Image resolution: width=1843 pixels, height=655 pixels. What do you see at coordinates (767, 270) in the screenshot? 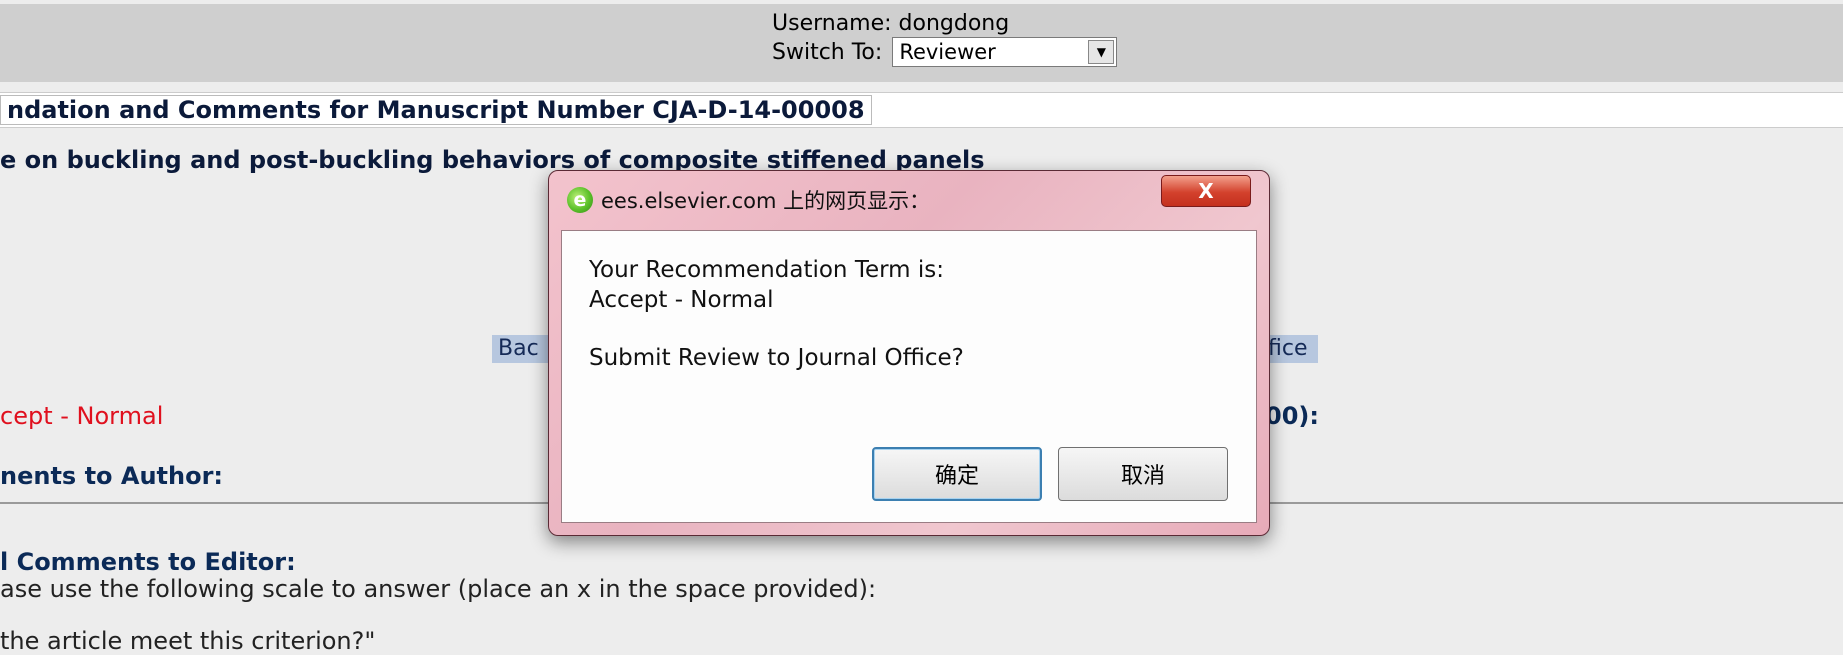
I see `dialog-message-line1: Your Recommendation Term is:` at bounding box center [767, 270].